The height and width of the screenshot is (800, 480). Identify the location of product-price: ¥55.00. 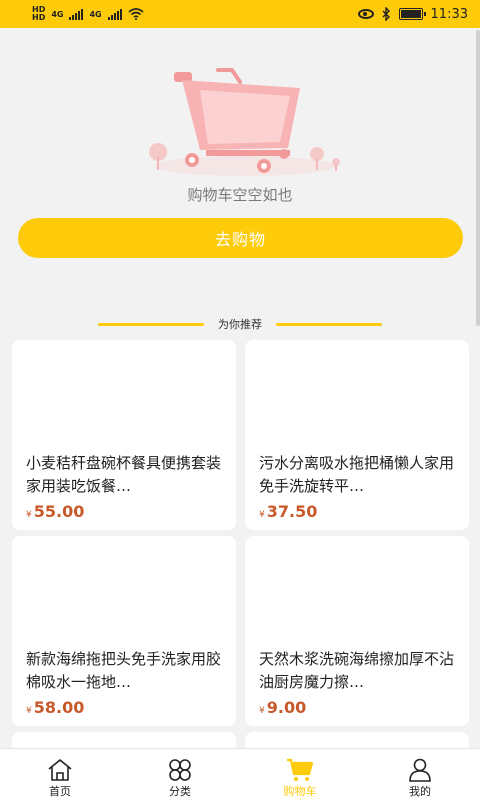
(55, 511).